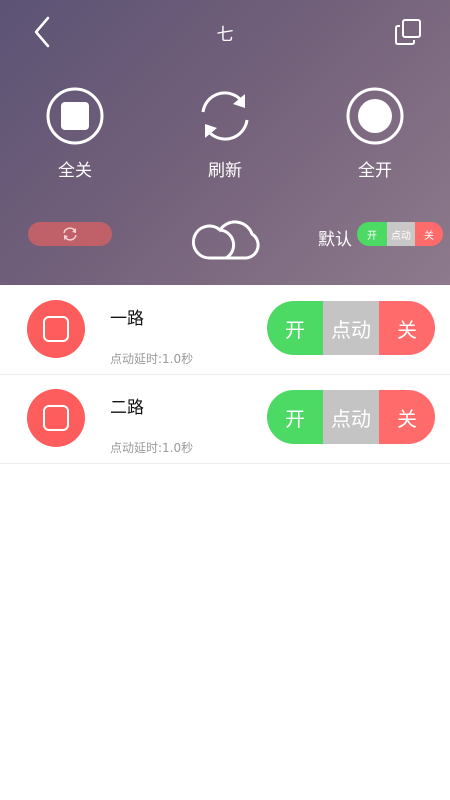  Describe the element at coordinates (429, 234) in the screenshot. I see `default-off-option: 关` at that location.